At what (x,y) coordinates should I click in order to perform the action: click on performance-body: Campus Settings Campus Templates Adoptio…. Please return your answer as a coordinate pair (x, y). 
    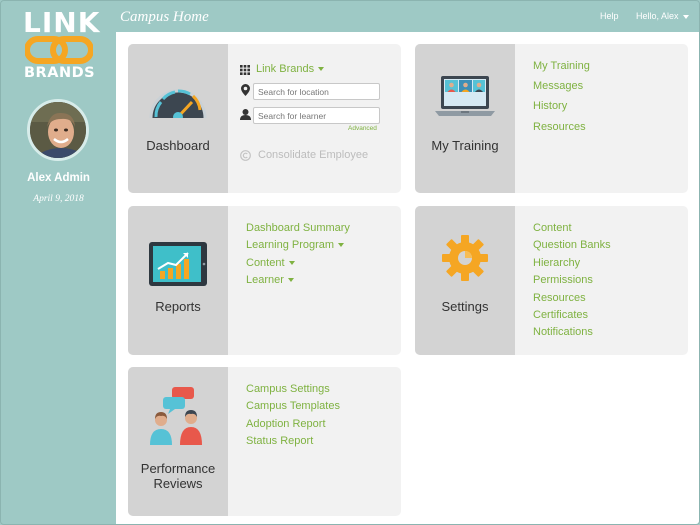
    Looking at the image, I should click on (314, 441).